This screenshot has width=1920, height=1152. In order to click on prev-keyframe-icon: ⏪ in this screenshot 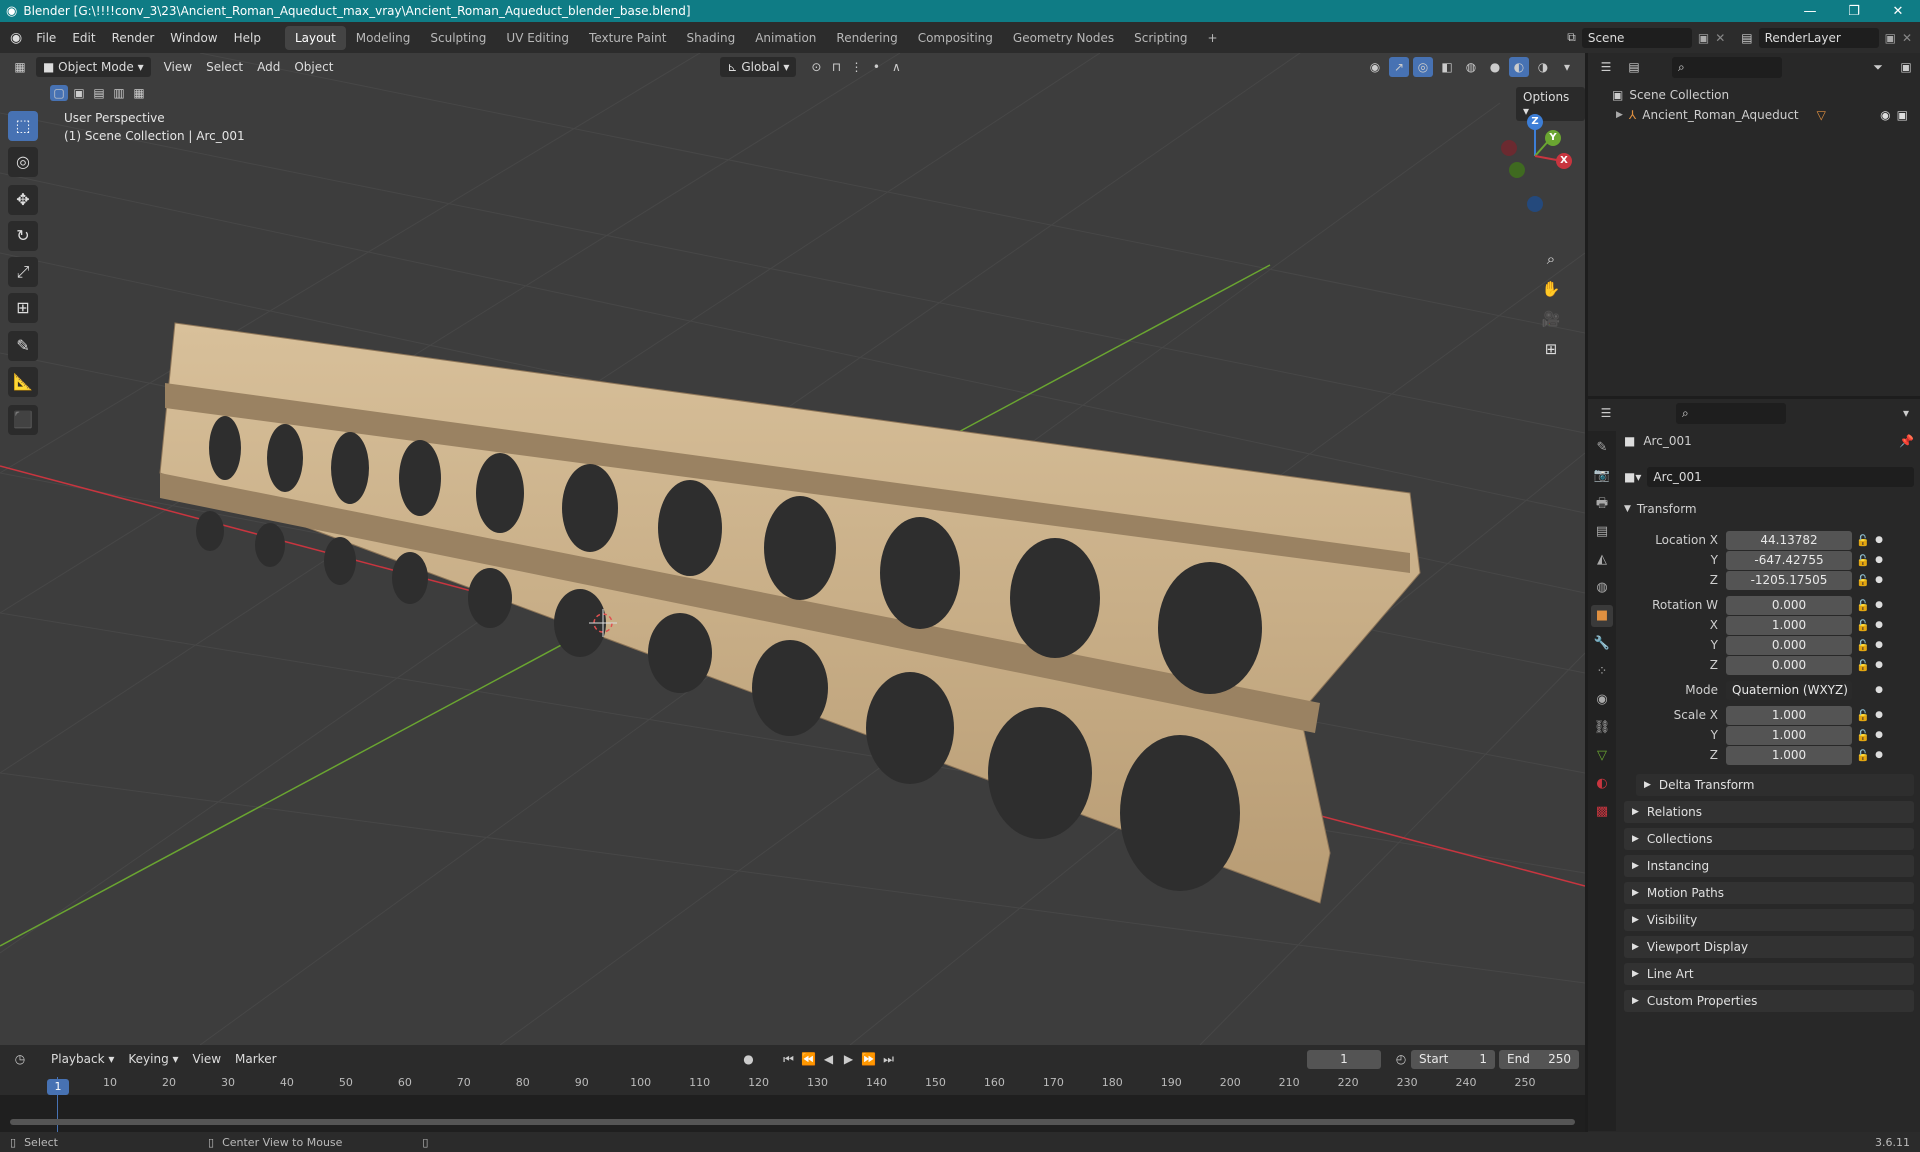, I will do `click(809, 1059)`.